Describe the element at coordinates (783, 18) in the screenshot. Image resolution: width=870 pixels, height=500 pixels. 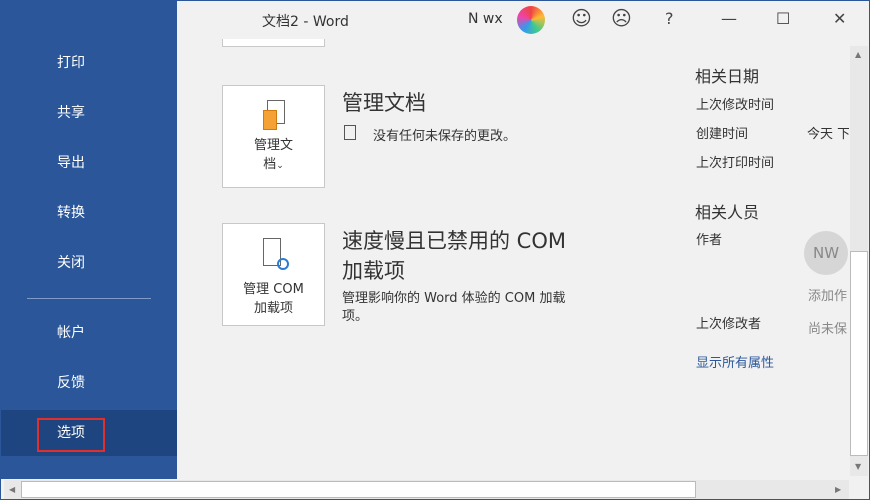
I see `maximize-button: ☐` at that location.